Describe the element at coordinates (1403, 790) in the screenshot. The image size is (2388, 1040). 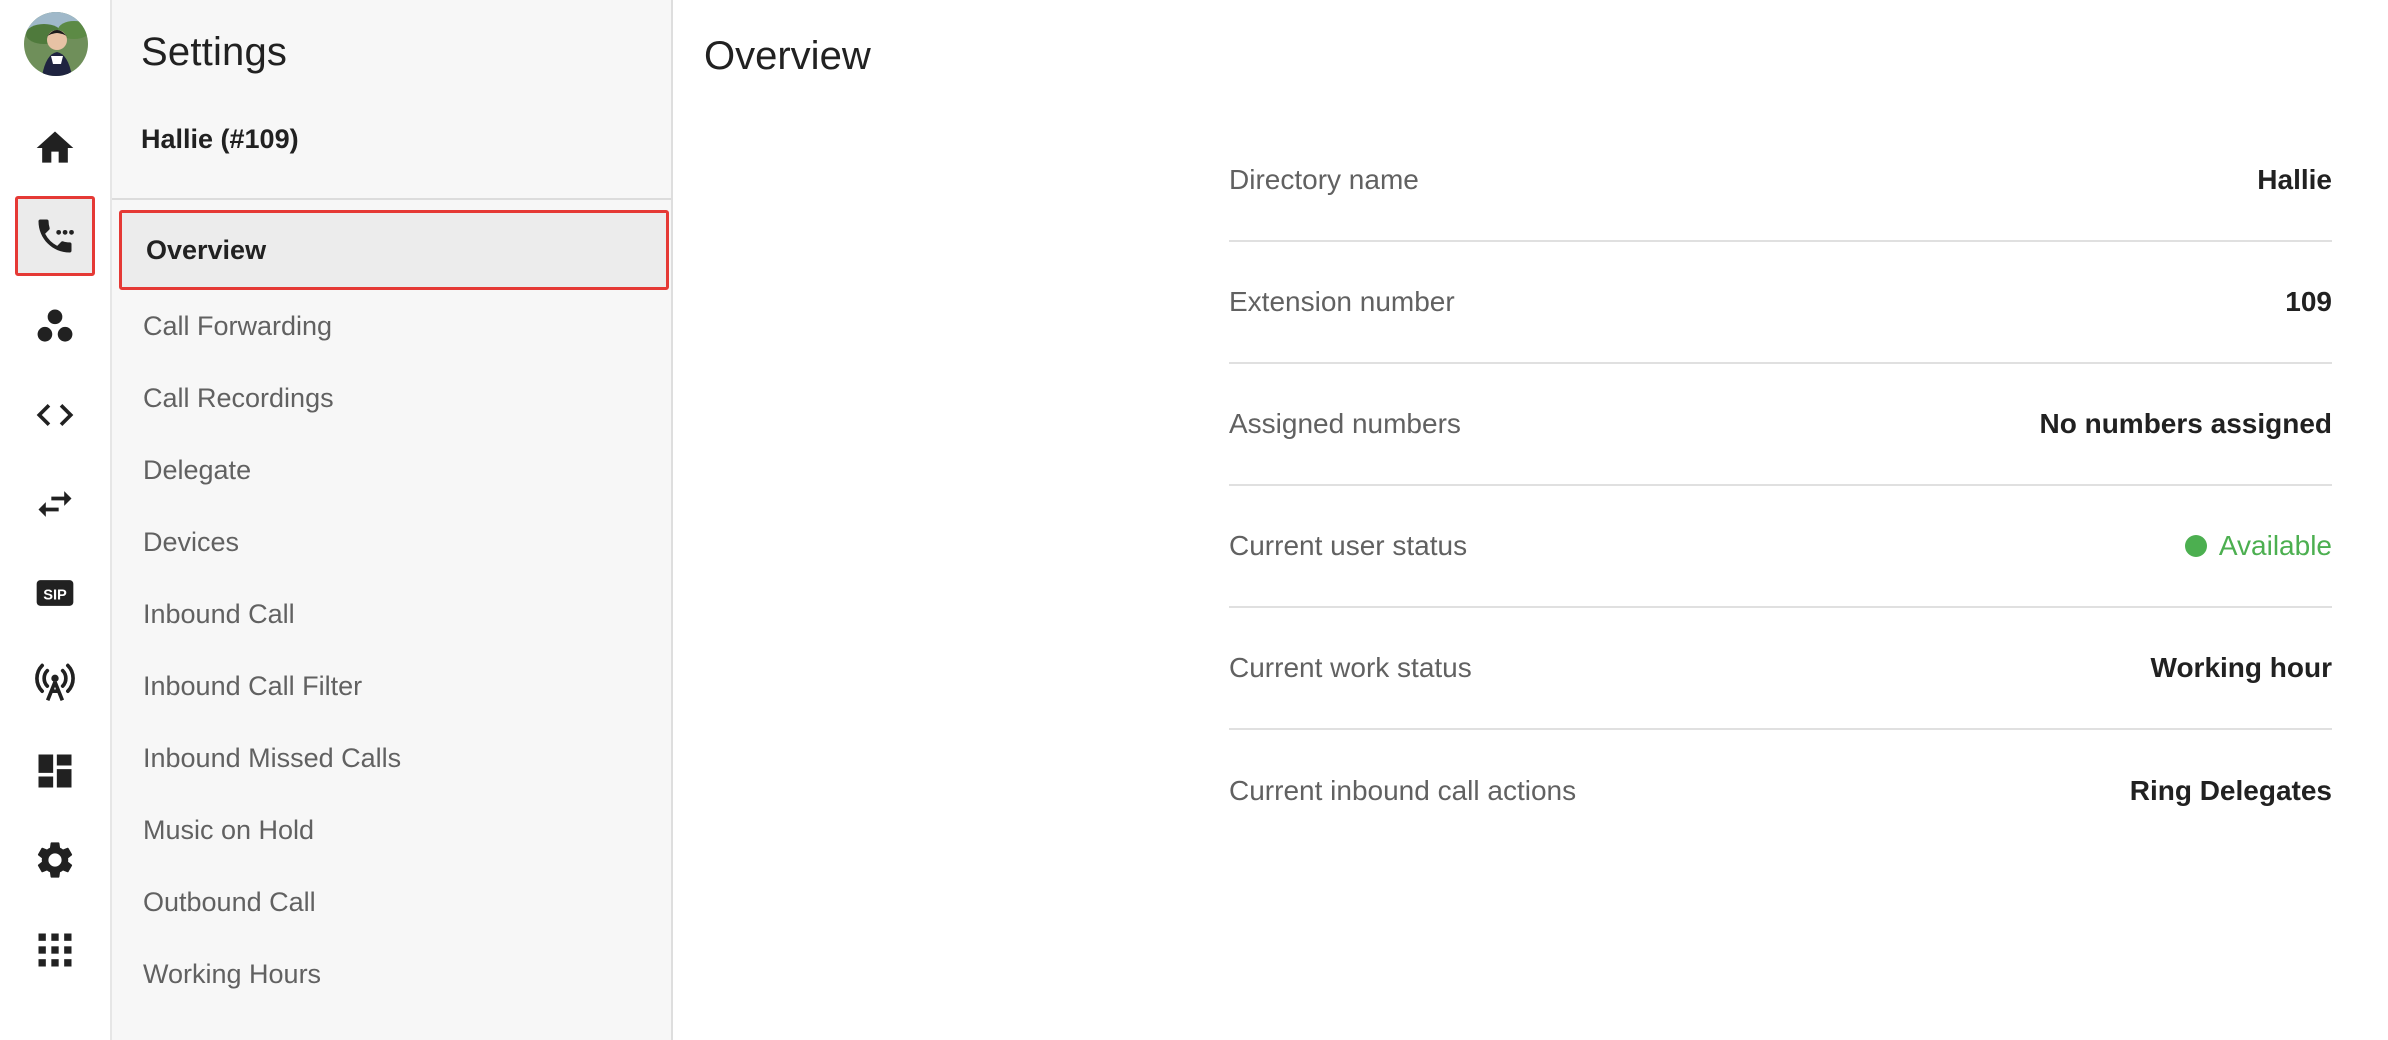
I see `inbound-call-actions-label: Current inbound call actions` at that location.